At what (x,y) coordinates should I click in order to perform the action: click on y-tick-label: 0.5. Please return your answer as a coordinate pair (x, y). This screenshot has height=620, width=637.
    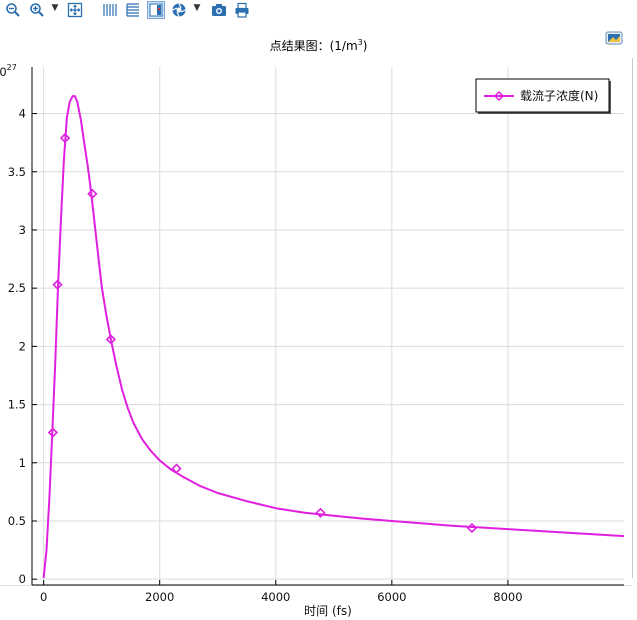
    Looking at the image, I should click on (17, 521).